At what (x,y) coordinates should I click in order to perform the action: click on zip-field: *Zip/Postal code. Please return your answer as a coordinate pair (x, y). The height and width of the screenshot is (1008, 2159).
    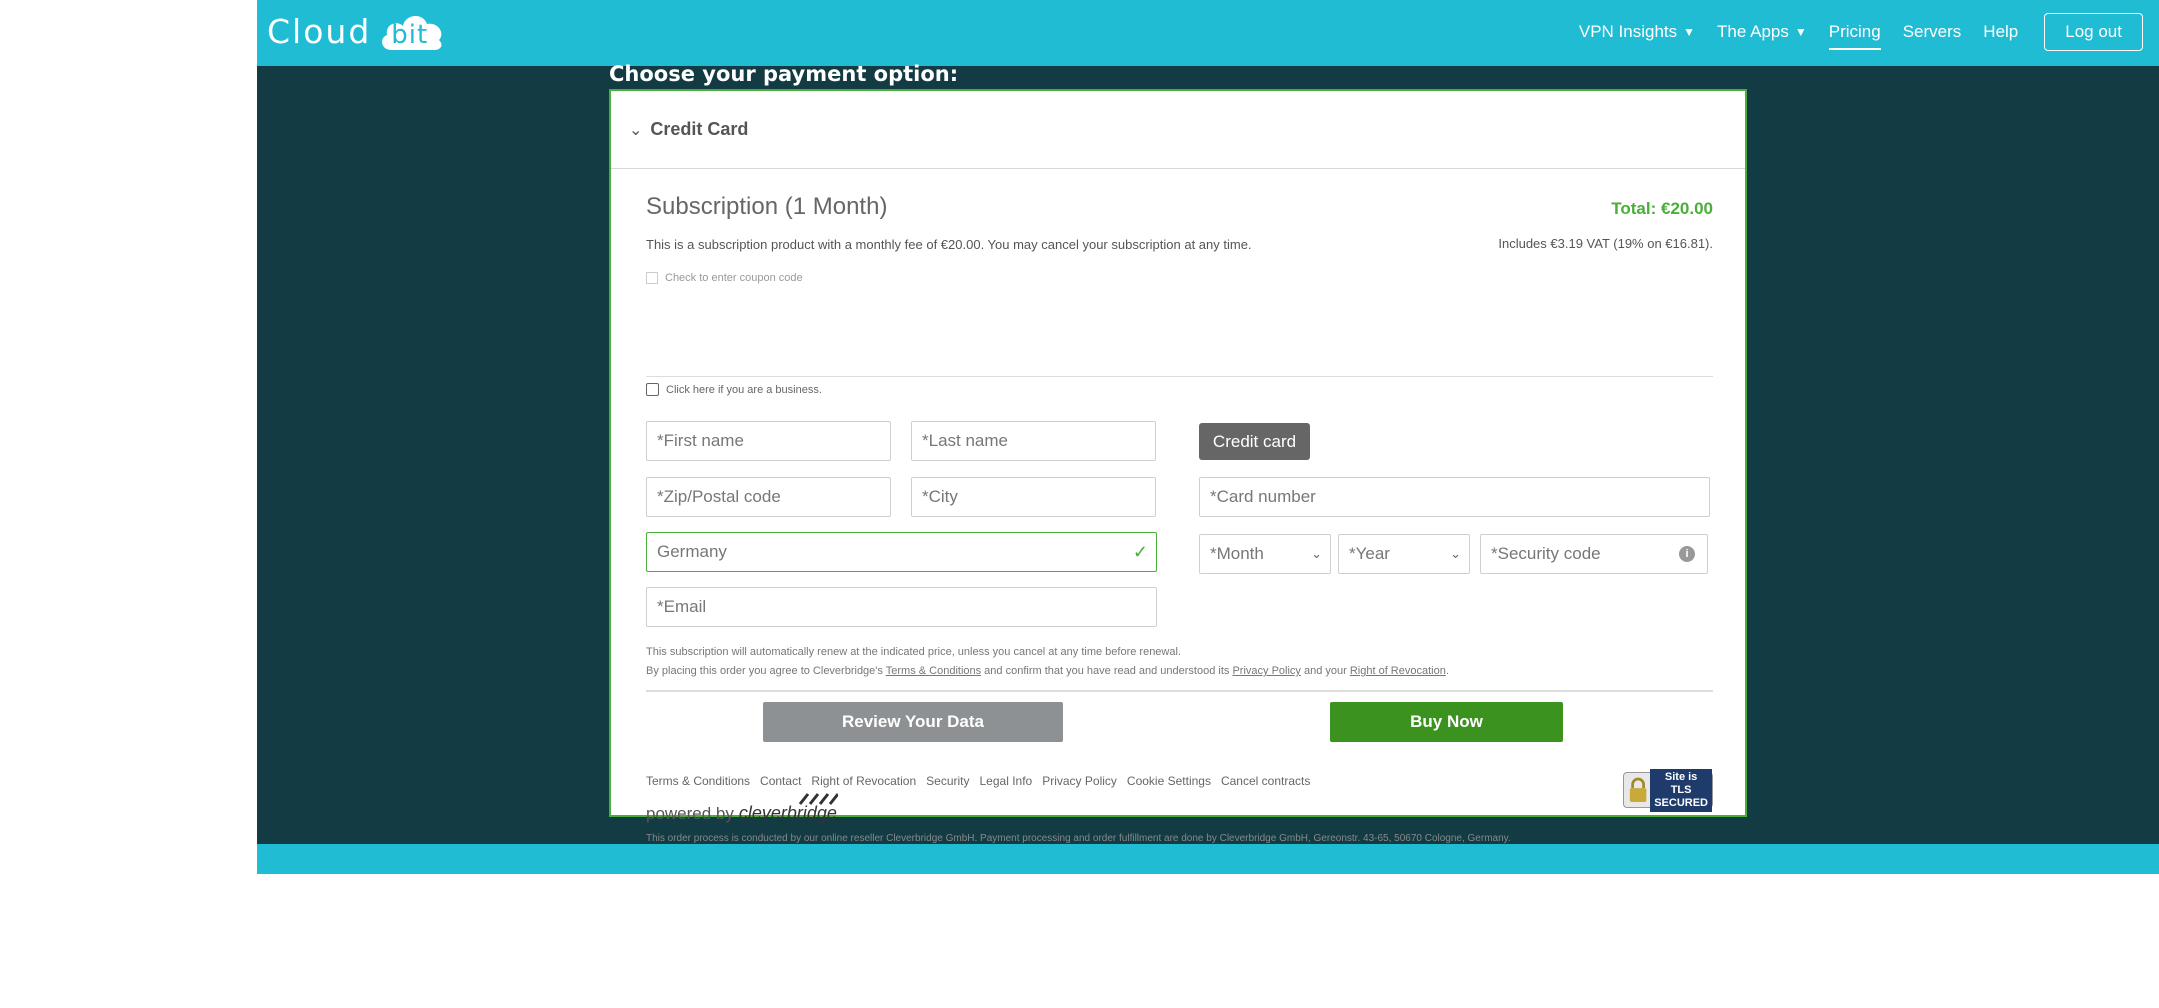
    Looking at the image, I should click on (768, 497).